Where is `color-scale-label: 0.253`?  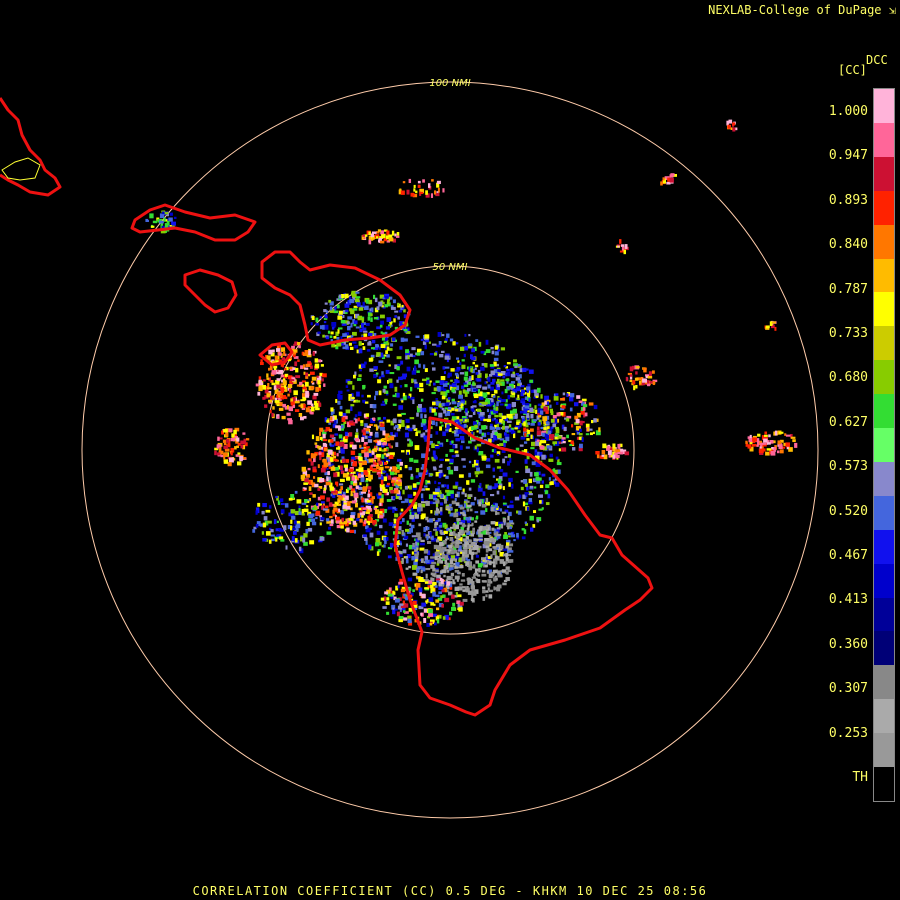
color-scale-label: 0.253 is located at coordinates (848, 733).